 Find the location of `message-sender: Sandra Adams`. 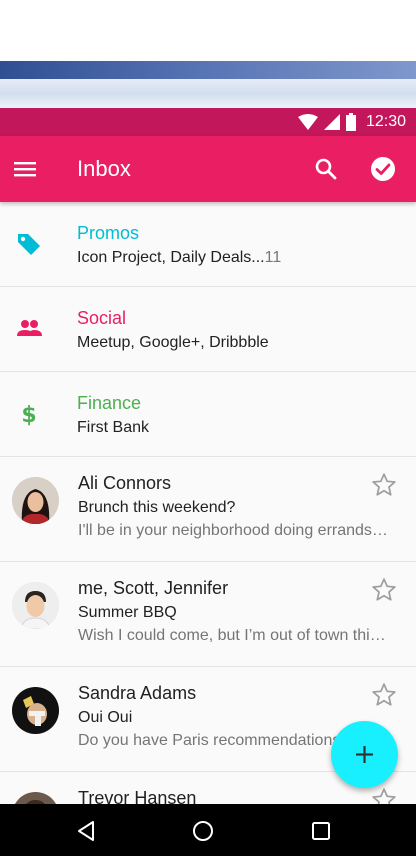

message-sender: Sandra Adams is located at coordinates (137, 693).